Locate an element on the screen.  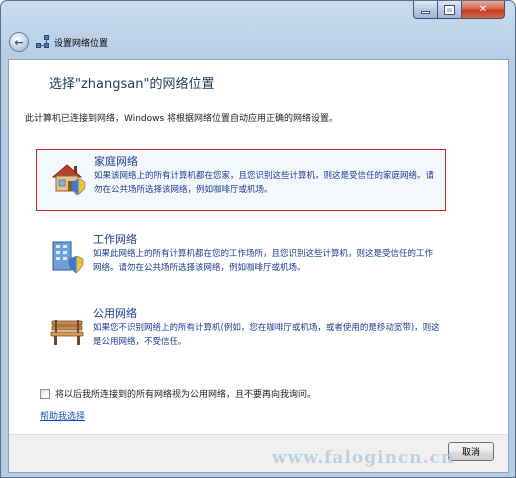
back-button: ← is located at coordinates (19, 42).